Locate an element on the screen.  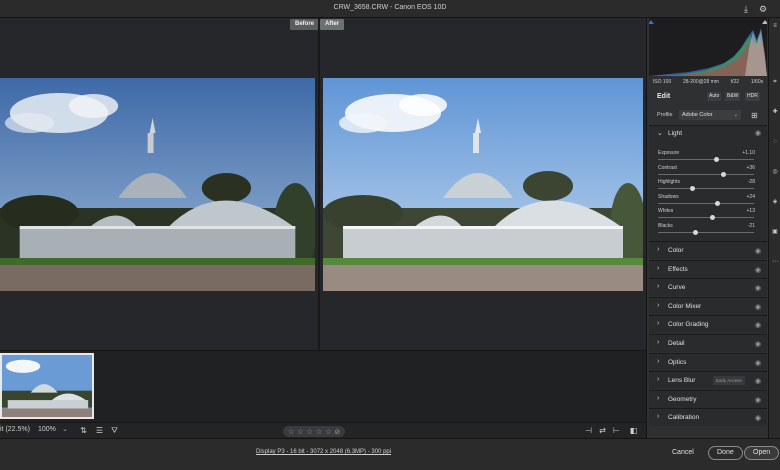
done-button: Done is located at coordinates (725, 453).